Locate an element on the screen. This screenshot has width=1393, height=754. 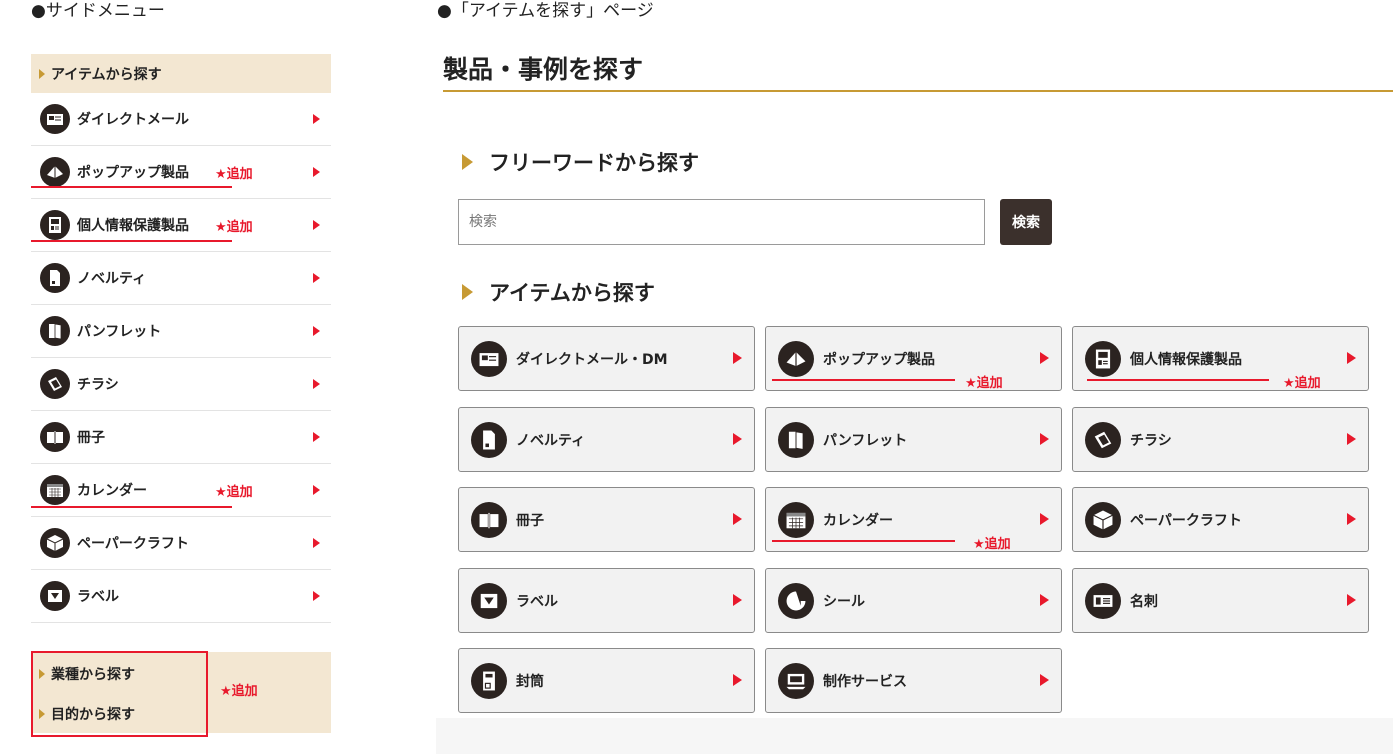
side-item-label: カレンダー is located at coordinates (112, 491).